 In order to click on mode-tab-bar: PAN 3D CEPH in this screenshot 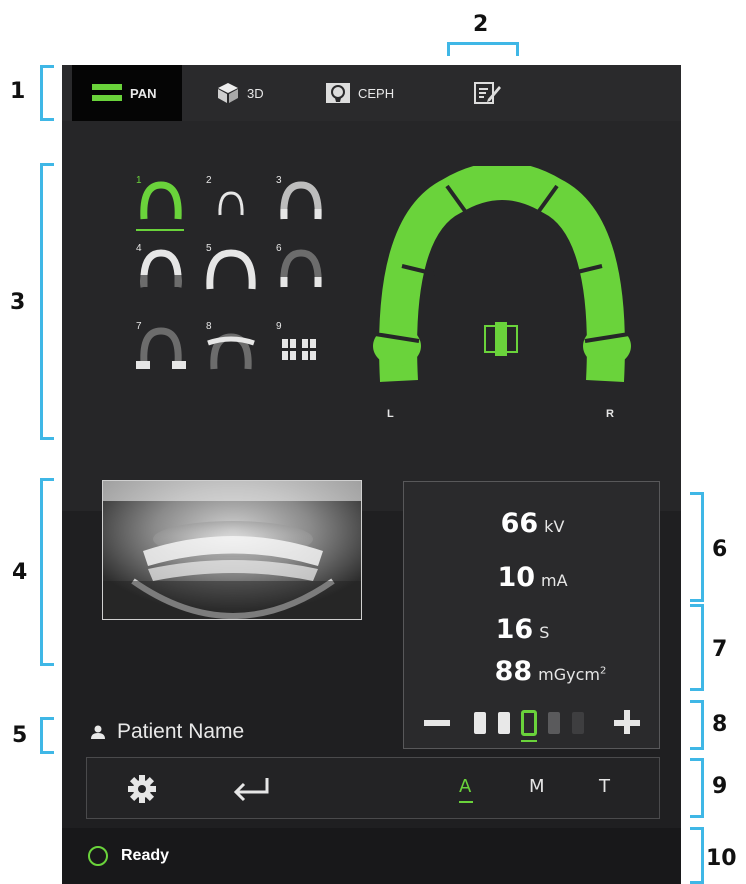, I will do `click(371, 93)`.